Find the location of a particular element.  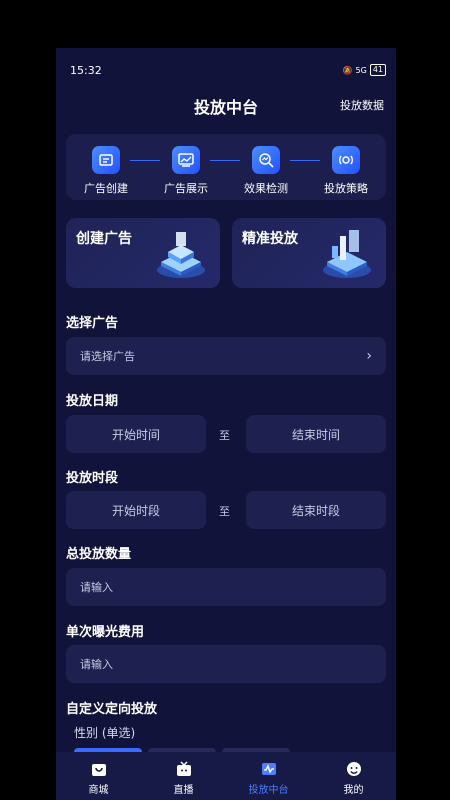

mute-icon: 🔕 is located at coordinates (347, 70).